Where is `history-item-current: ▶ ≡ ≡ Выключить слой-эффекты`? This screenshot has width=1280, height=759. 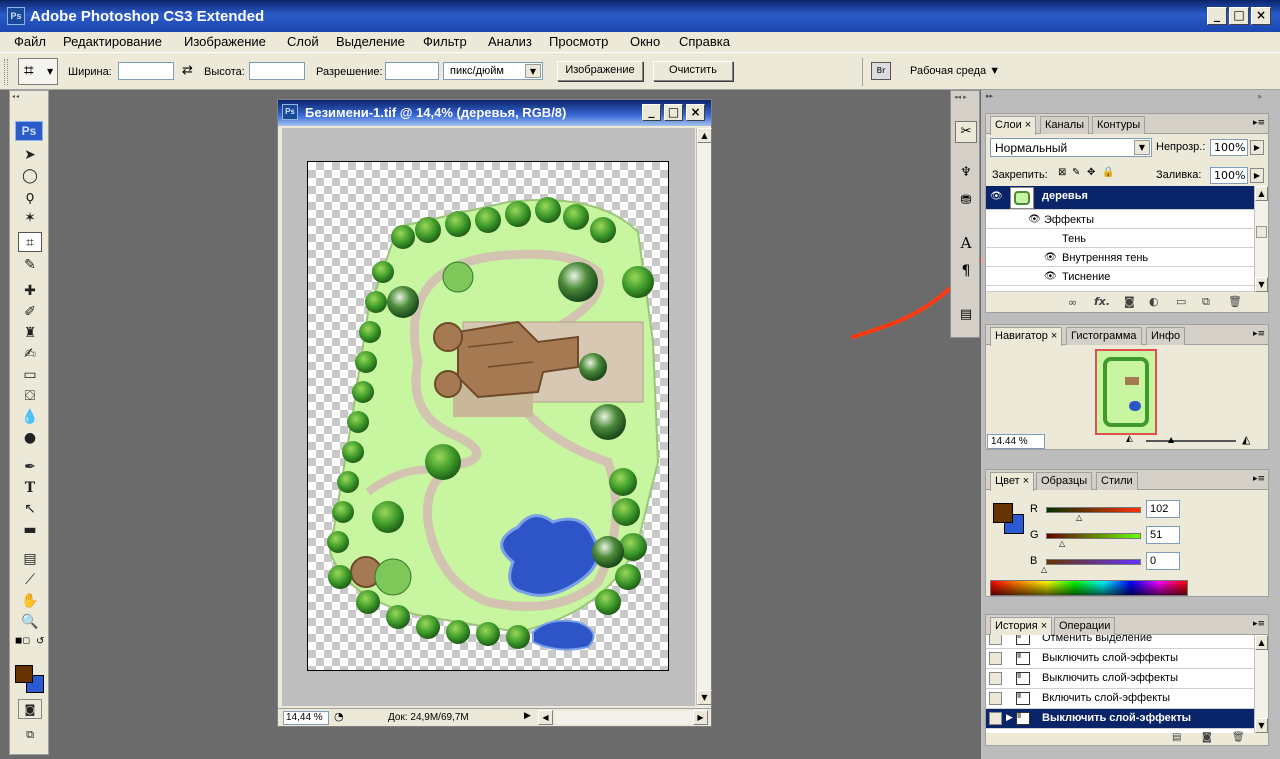
history-item-current: ▶ ≡ ≡ Выключить слой-эффекты is located at coordinates (1120, 719).